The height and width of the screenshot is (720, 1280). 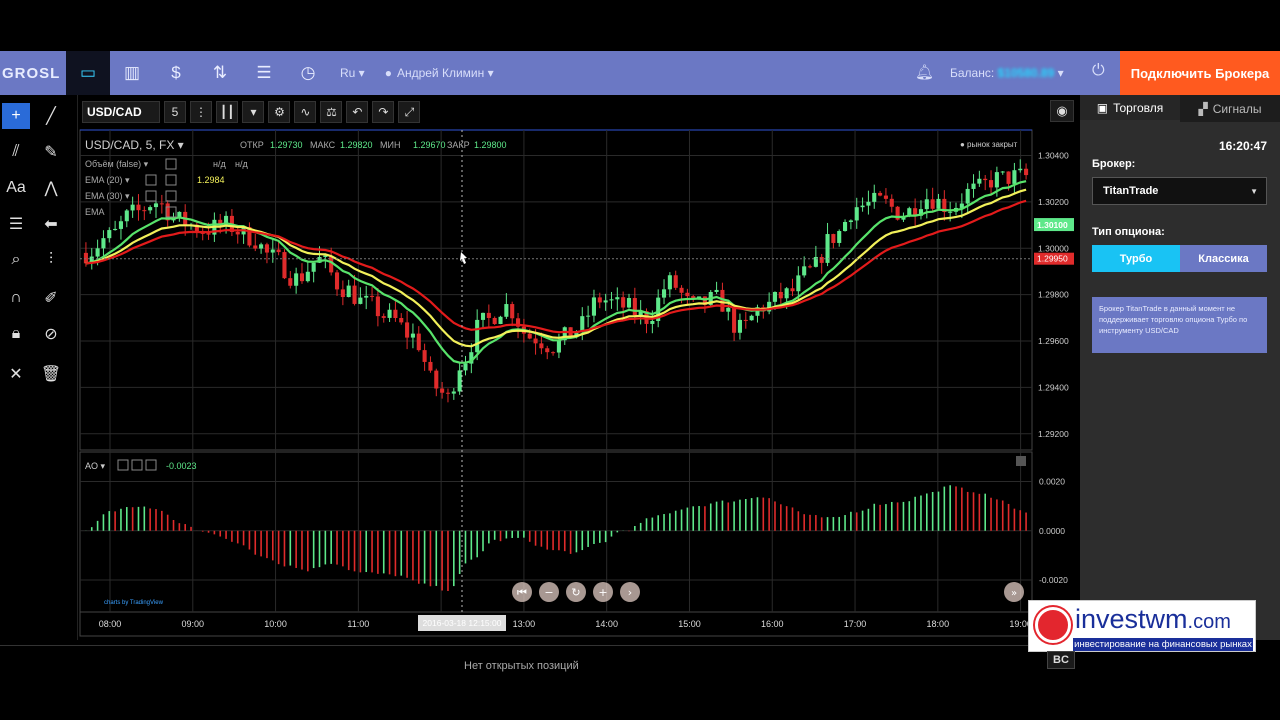 I want to click on watermark-name: investwm.com, so click(x=1153, y=619).